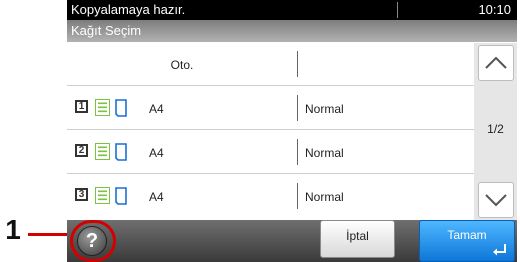 The height and width of the screenshot is (262, 520). What do you see at coordinates (270, 64) in the screenshot?
I see `list-item-auto: Oto.` at bounding box center [270, 64].